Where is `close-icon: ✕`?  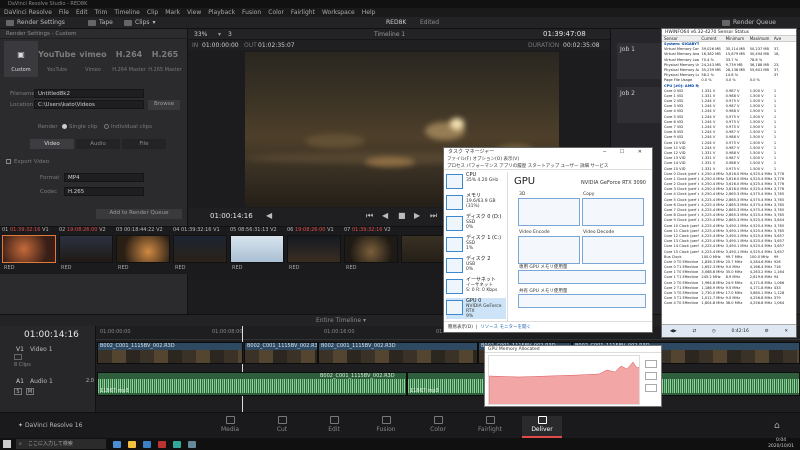
close-icon: ✕ is located at coordinates (786, 331).